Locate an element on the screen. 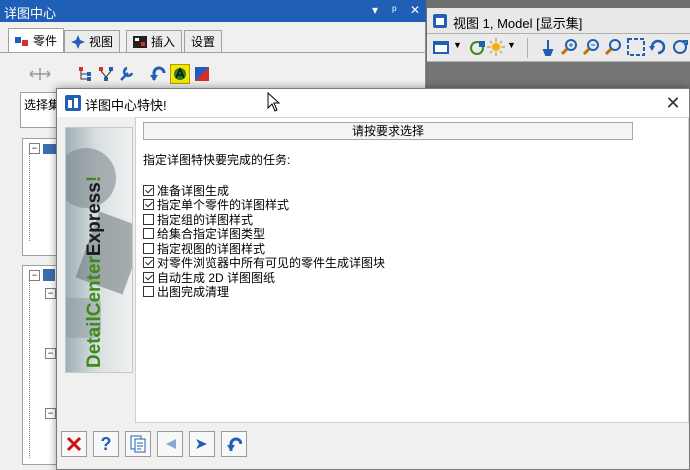 Image resolution: width=690 pixels, height=470 pixels. move-icon is located at coordinates (40, 74).